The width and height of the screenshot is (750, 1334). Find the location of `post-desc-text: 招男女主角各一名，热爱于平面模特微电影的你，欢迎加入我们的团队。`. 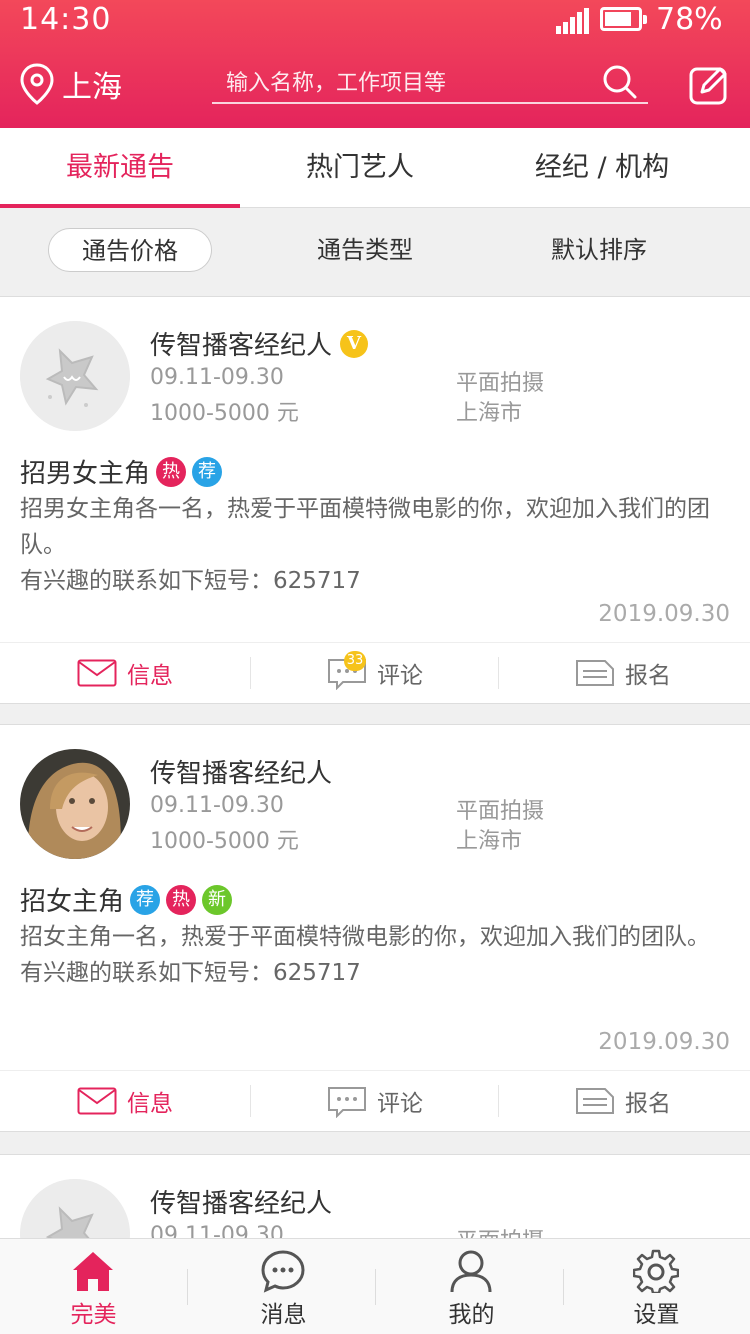

post-desc-text: 招男女主角各一名，热爱于平面模特微电影的你，欢迎加入我们的团队。 is located at coordinates (365, 527).